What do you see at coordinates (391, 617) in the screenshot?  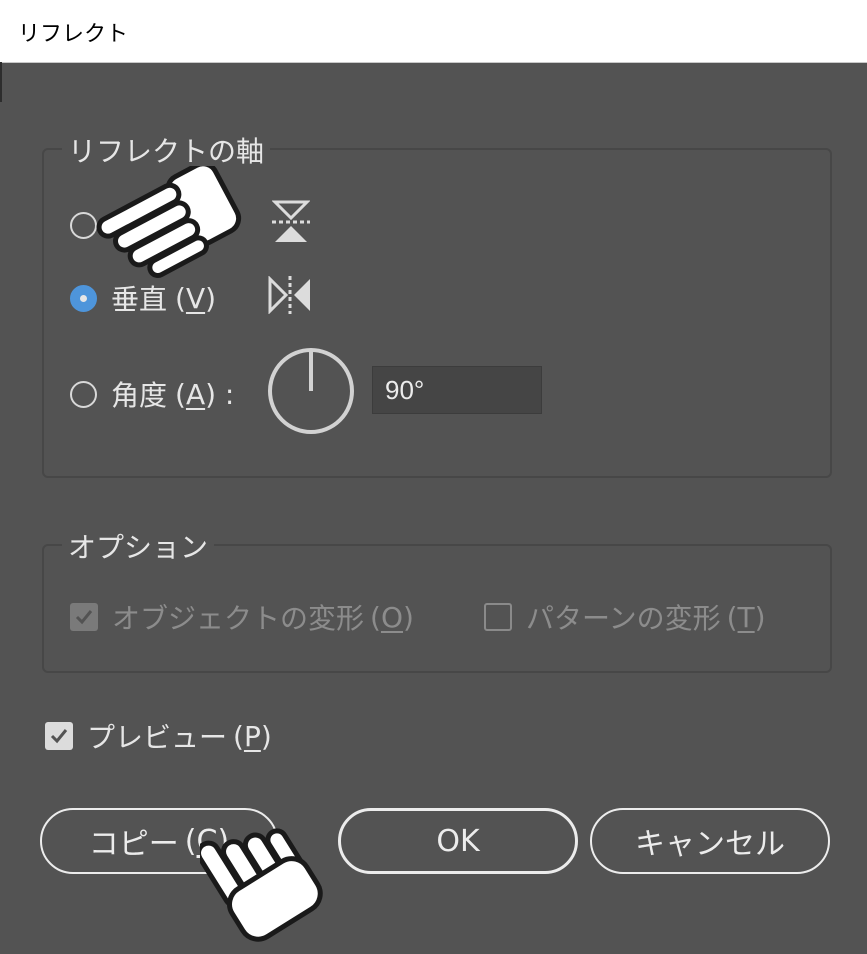 I see `transform-objects-mnemonic: O` at bounding box center [391, 617].